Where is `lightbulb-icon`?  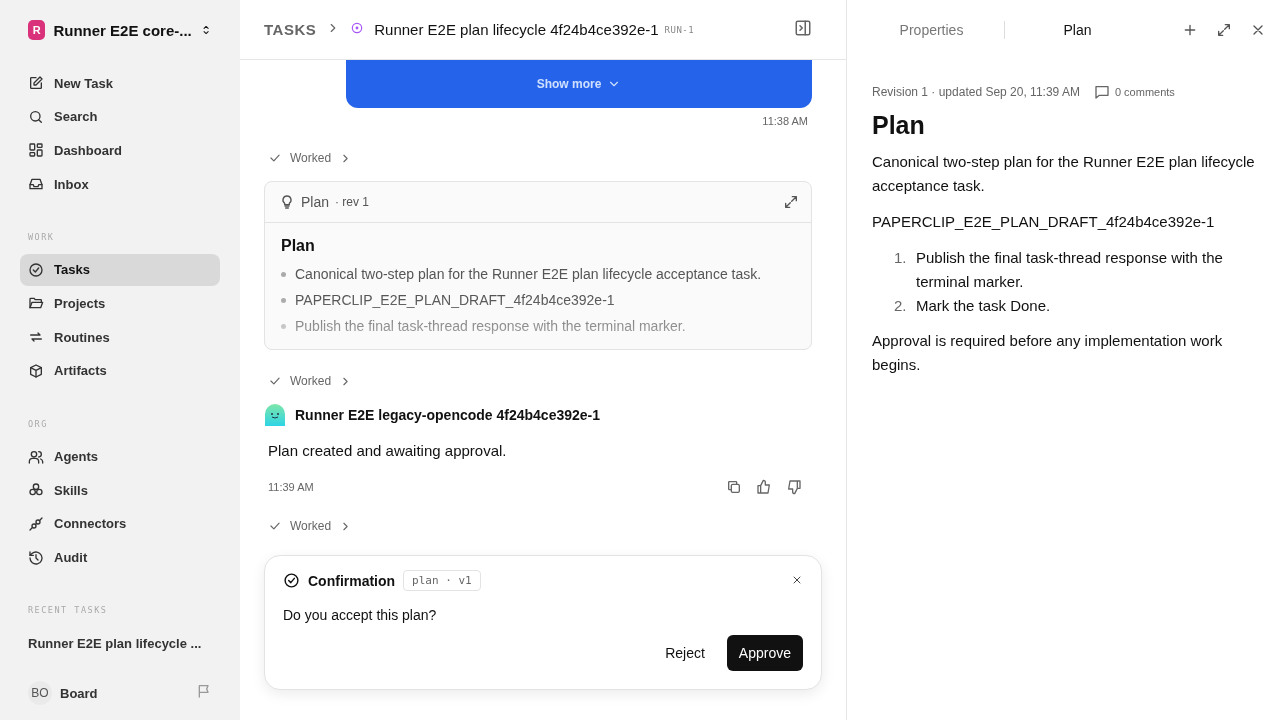
lightbulb-icon is located at coordinates (287, 202).